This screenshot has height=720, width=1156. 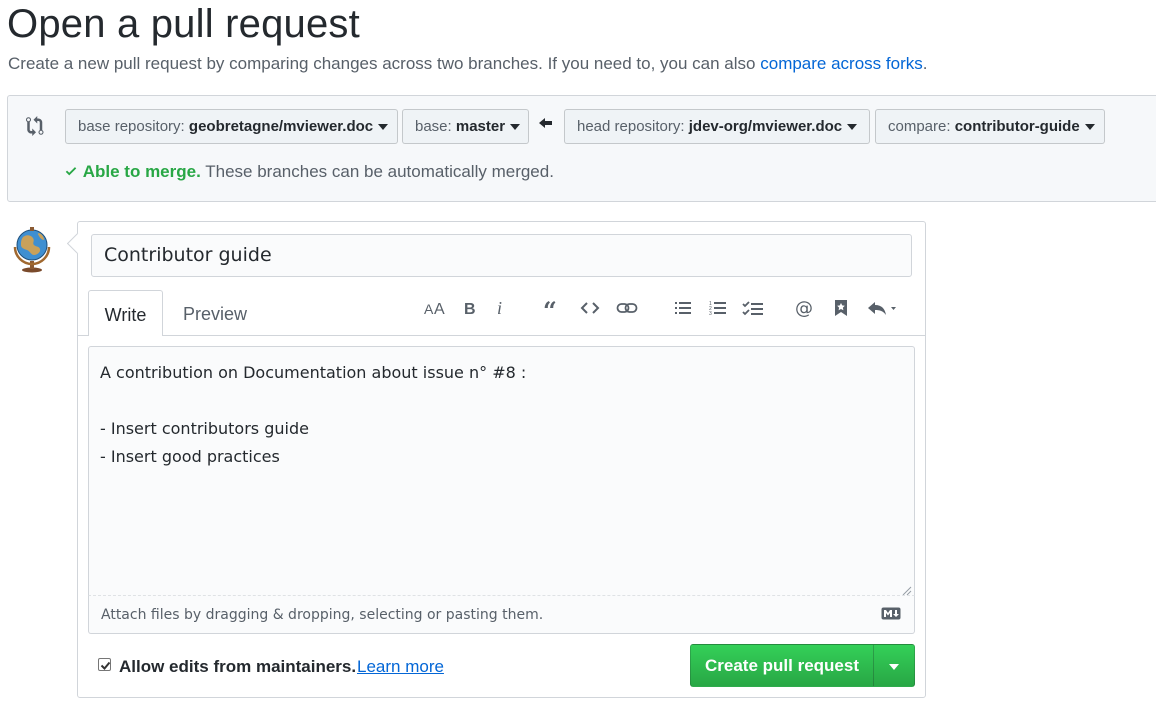 What do you see at coordinates (237, 667) in the screenshot?
I see `allow-edits-label: Allow edits from maintainers.` at bounding box center [237, 667].